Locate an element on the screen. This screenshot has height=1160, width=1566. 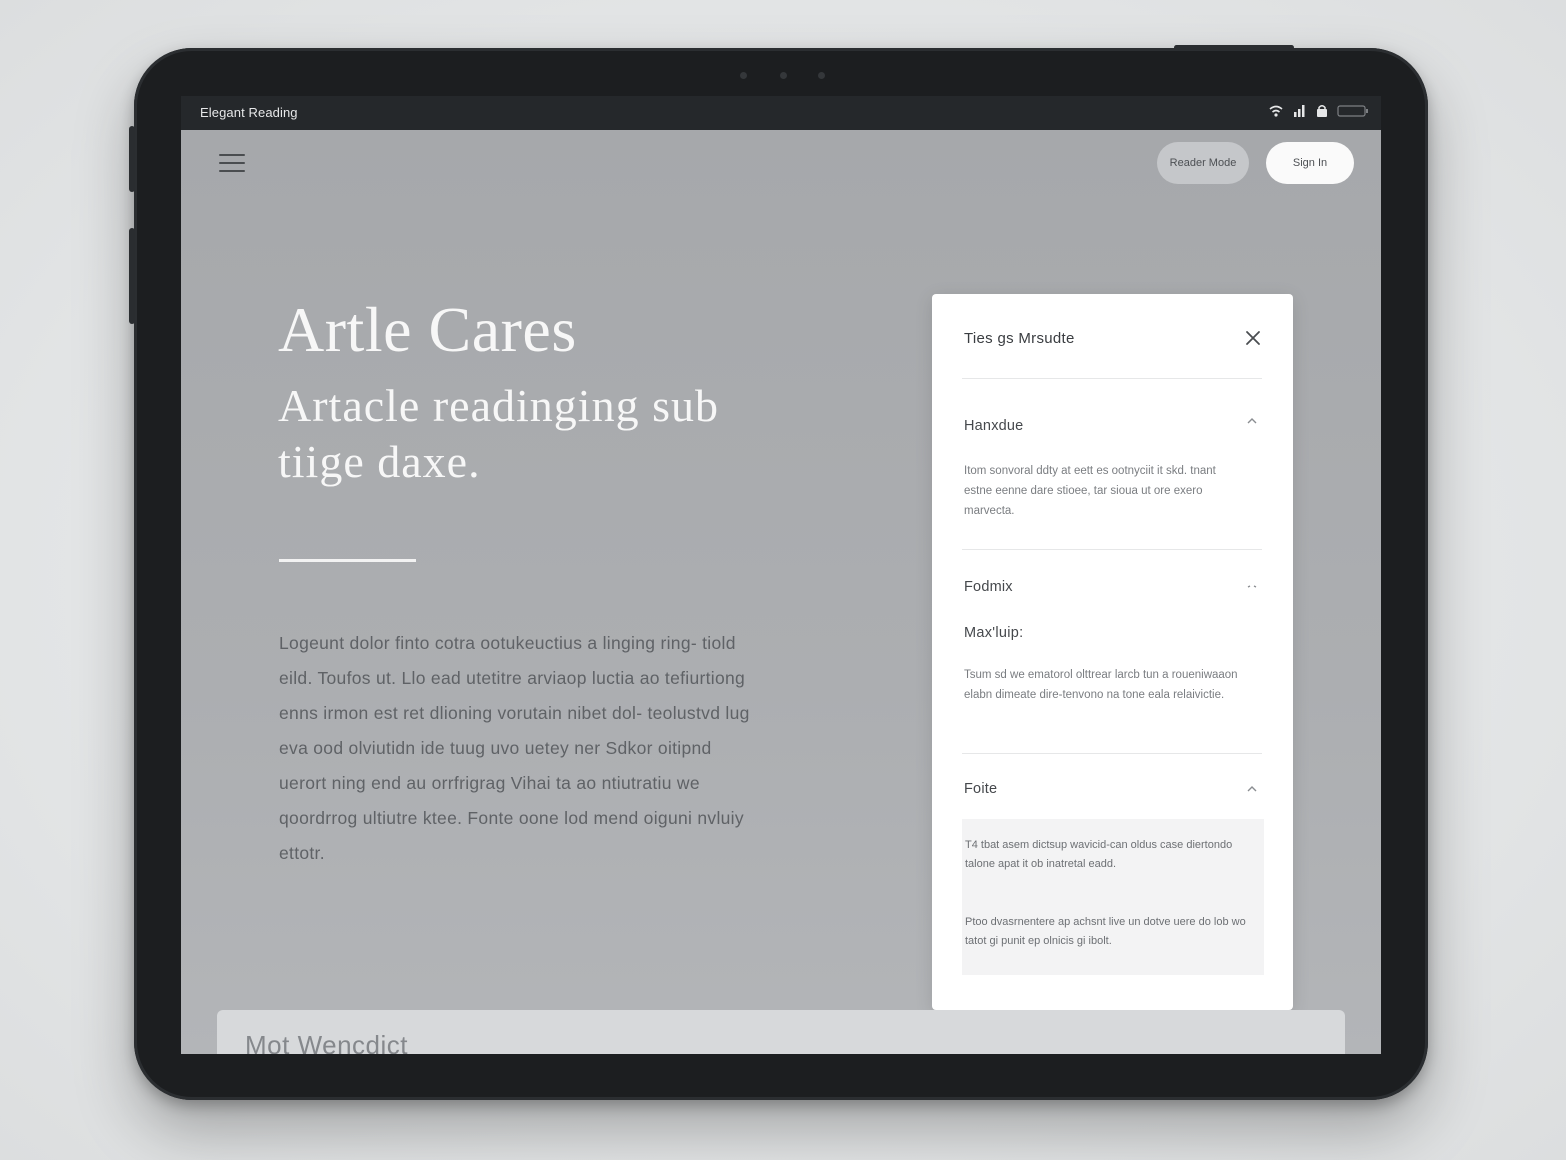
power-button is located at coordinates (1234, 47).